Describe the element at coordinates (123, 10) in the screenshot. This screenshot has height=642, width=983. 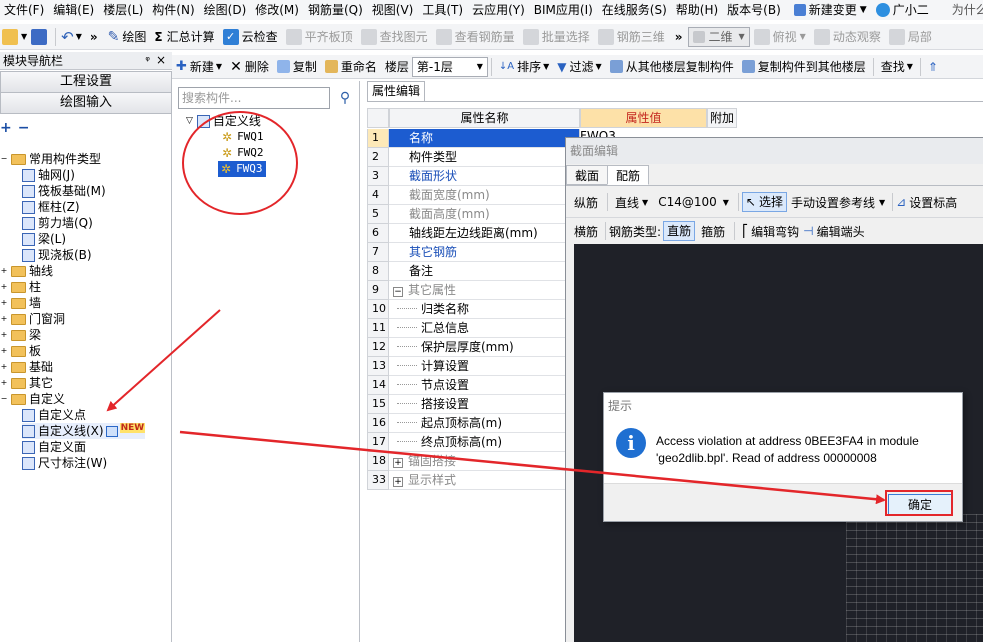
I see `menu-floor: 楼层(L)` at that location.